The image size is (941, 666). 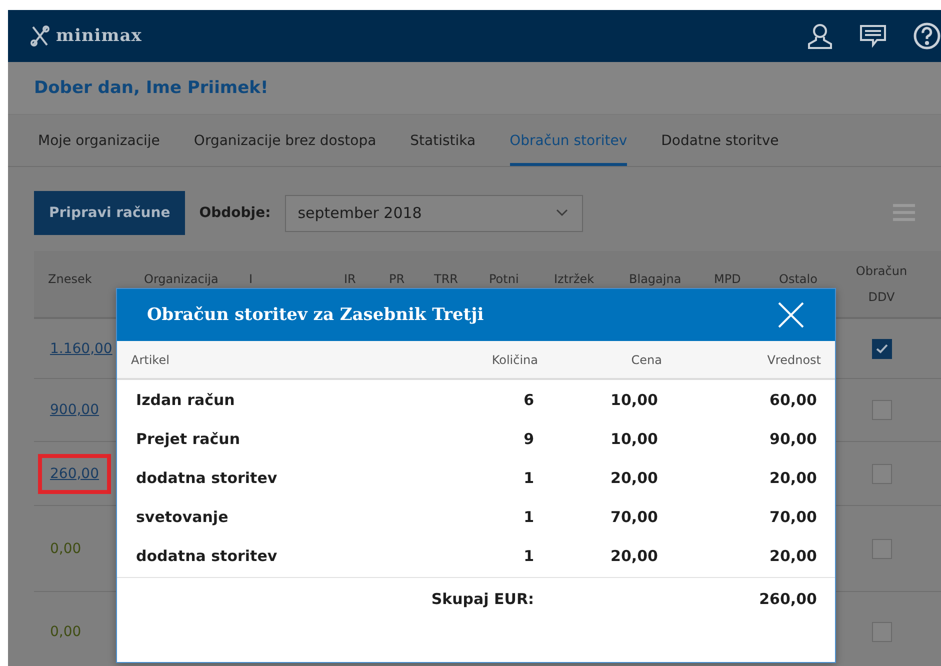 I want to click on column-header: Potni, so click(x=504, y=279).